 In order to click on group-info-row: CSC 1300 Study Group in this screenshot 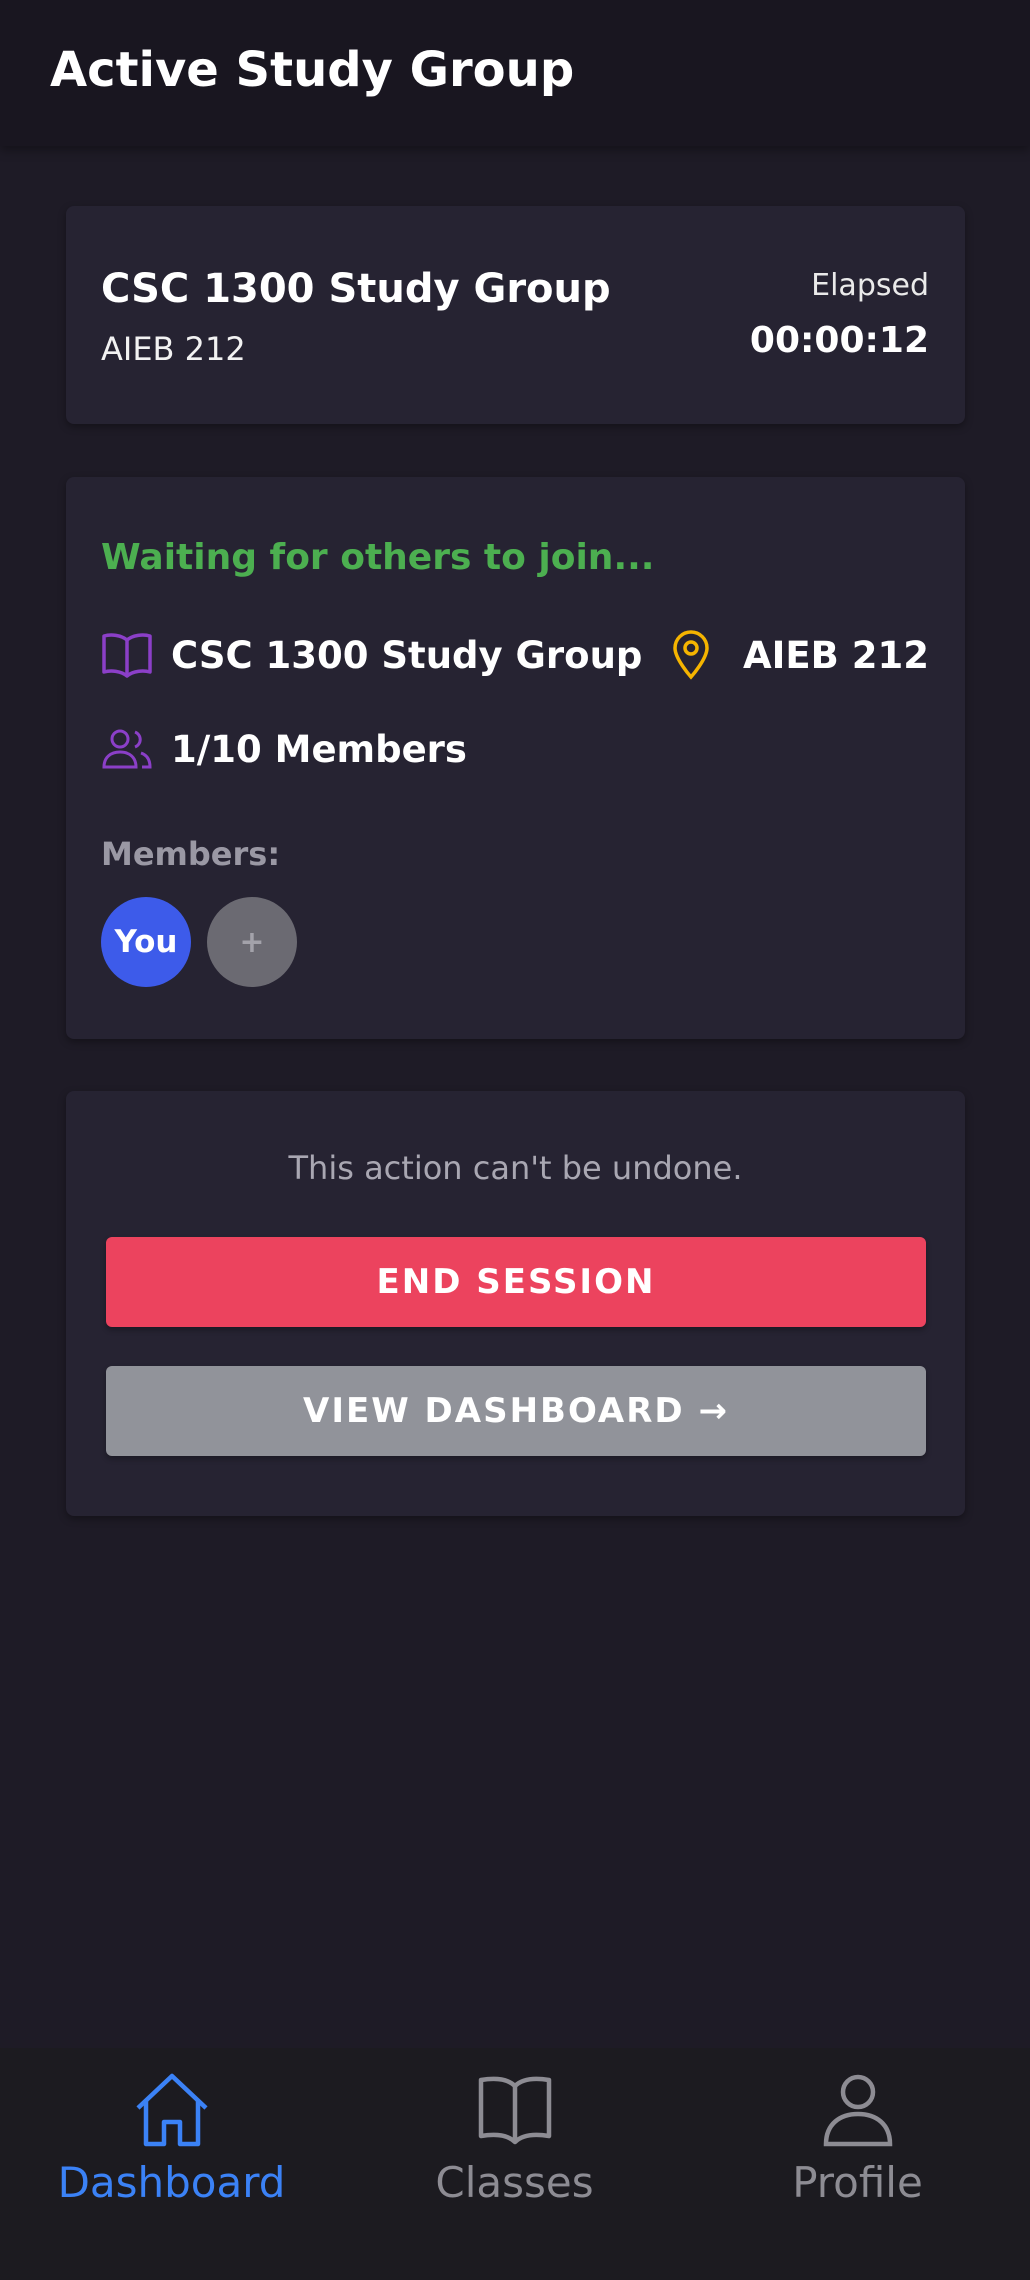, I will do `click(371, 655)`.